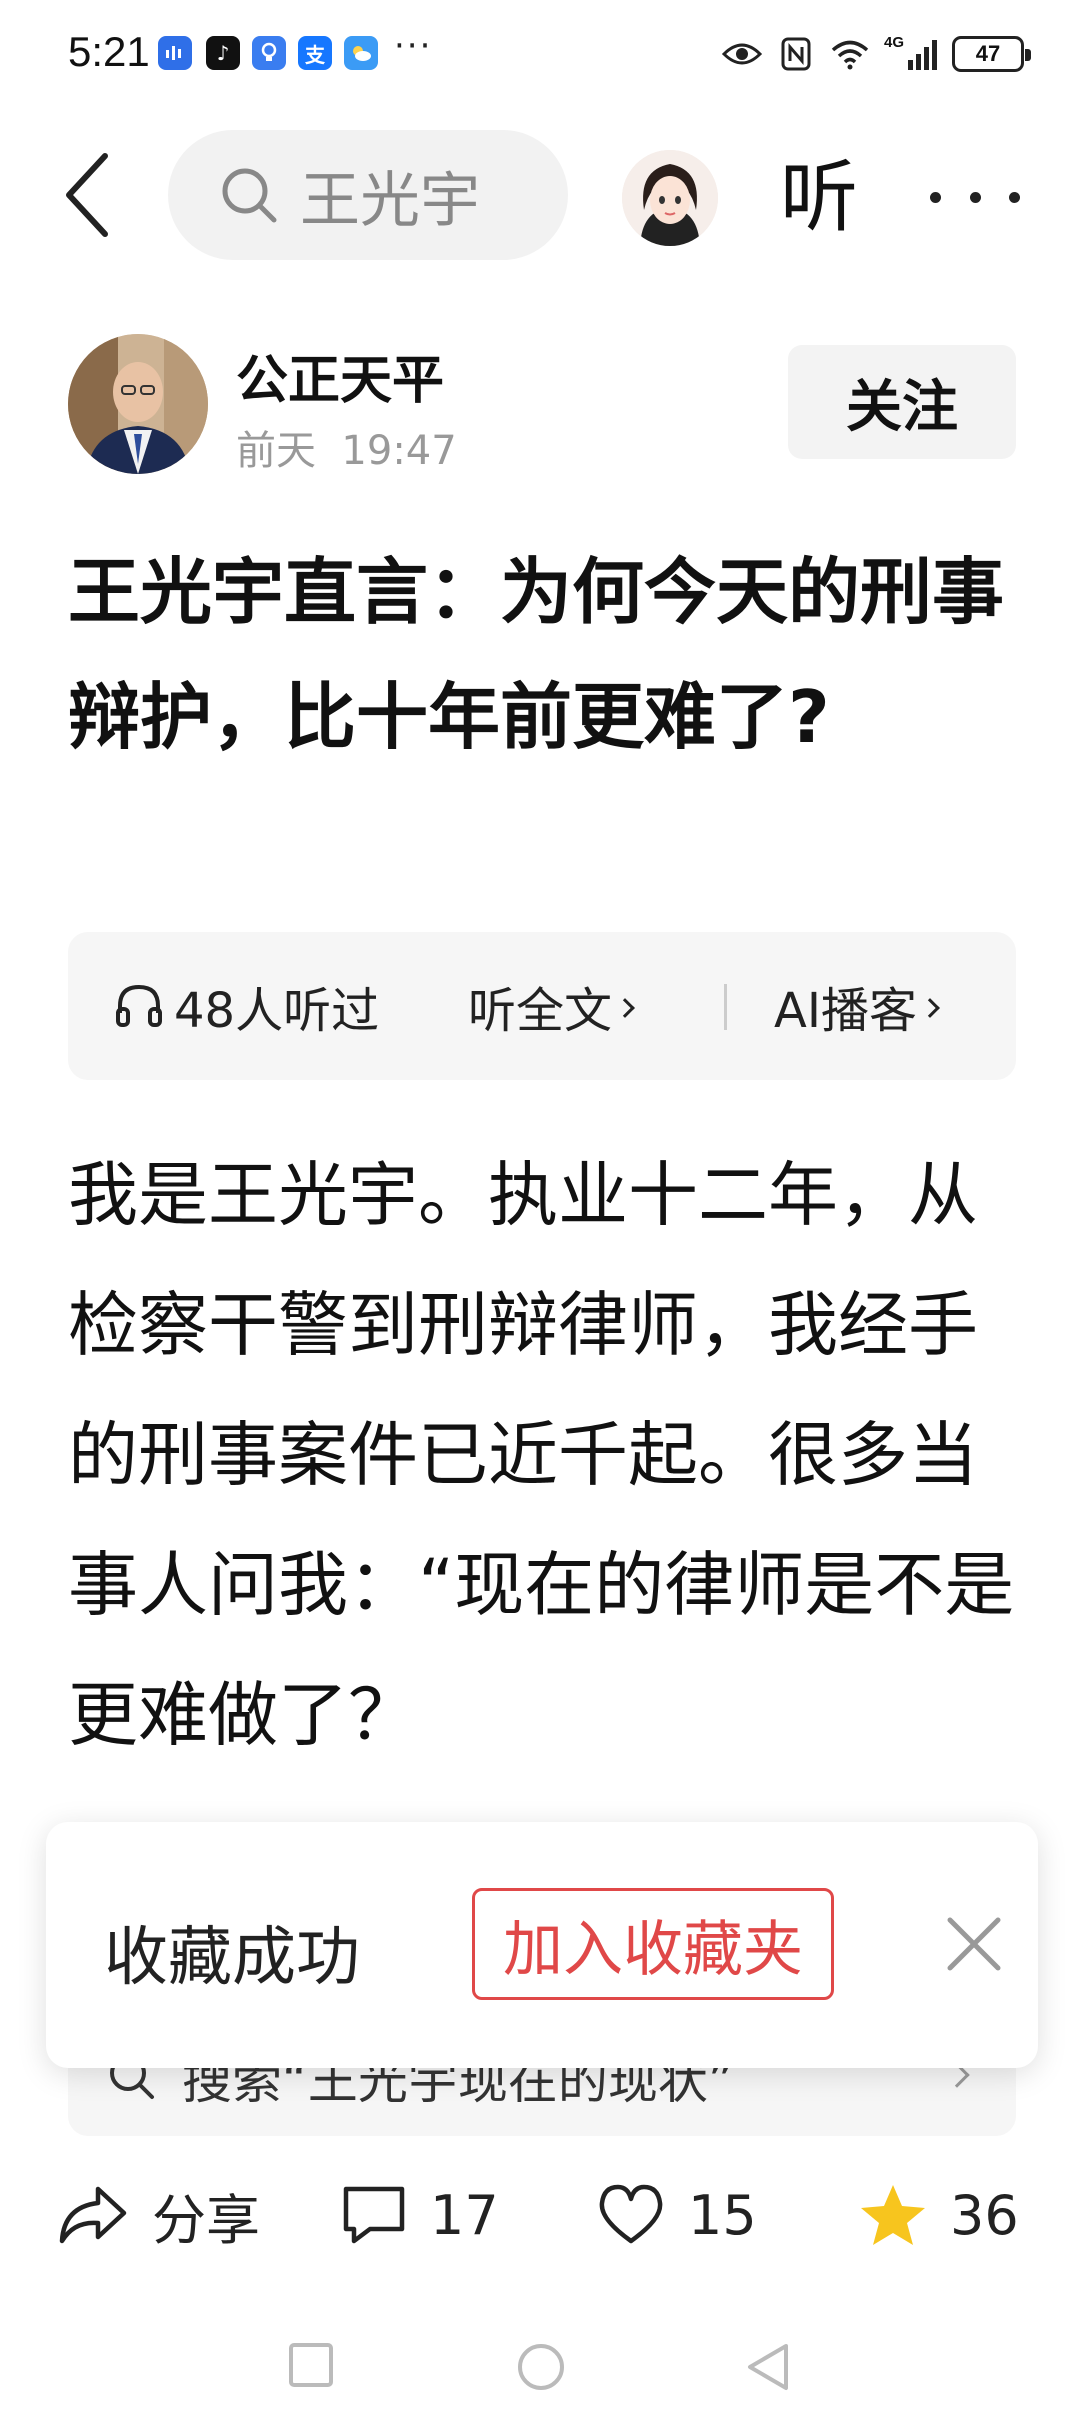 Image resolution: width=1084 pixels, height=2412 pixels. I want to click on square-icon, so click(311, 2365).